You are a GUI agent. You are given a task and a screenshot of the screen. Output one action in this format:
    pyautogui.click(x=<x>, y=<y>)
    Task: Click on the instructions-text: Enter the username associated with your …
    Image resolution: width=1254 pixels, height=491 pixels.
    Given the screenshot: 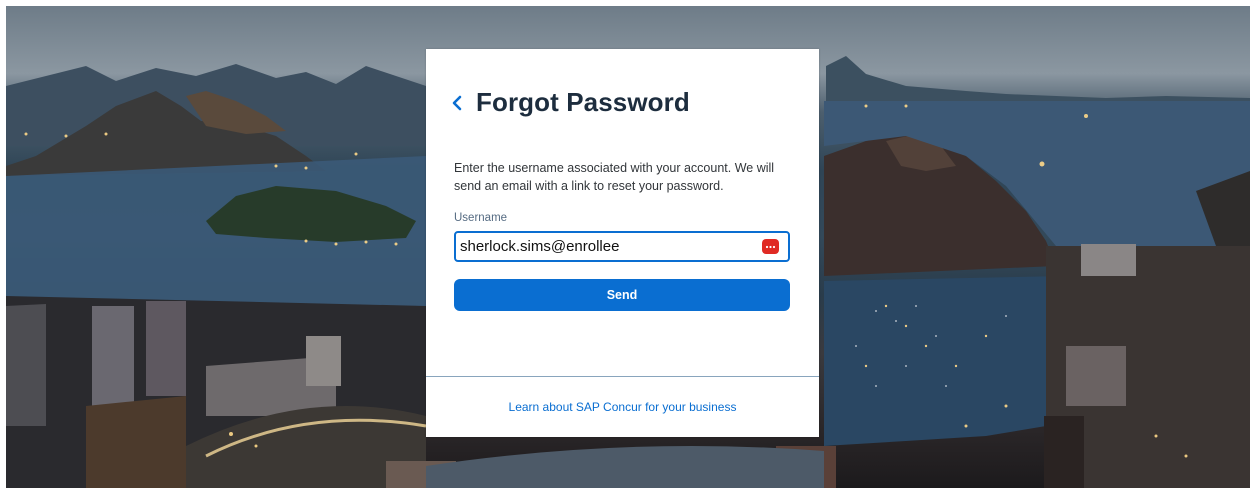 What is the action you would take?
    pyautogui.click(x=614, y=177)
    